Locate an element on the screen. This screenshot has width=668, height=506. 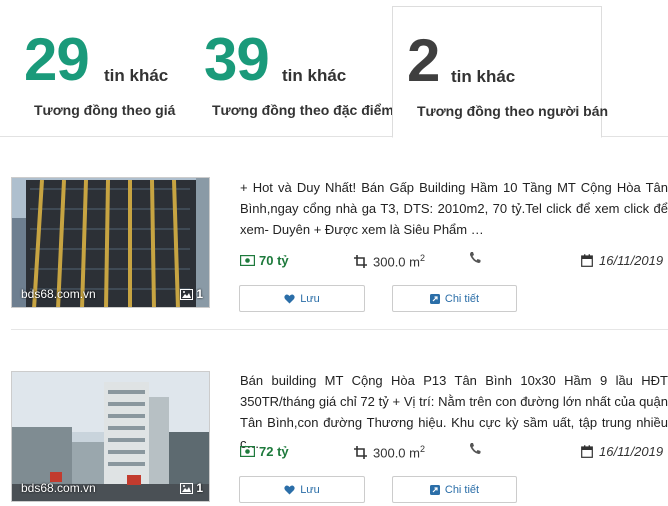
tab-label: Tương đồng theo đặc điểm is located at coordinates (303, 110).